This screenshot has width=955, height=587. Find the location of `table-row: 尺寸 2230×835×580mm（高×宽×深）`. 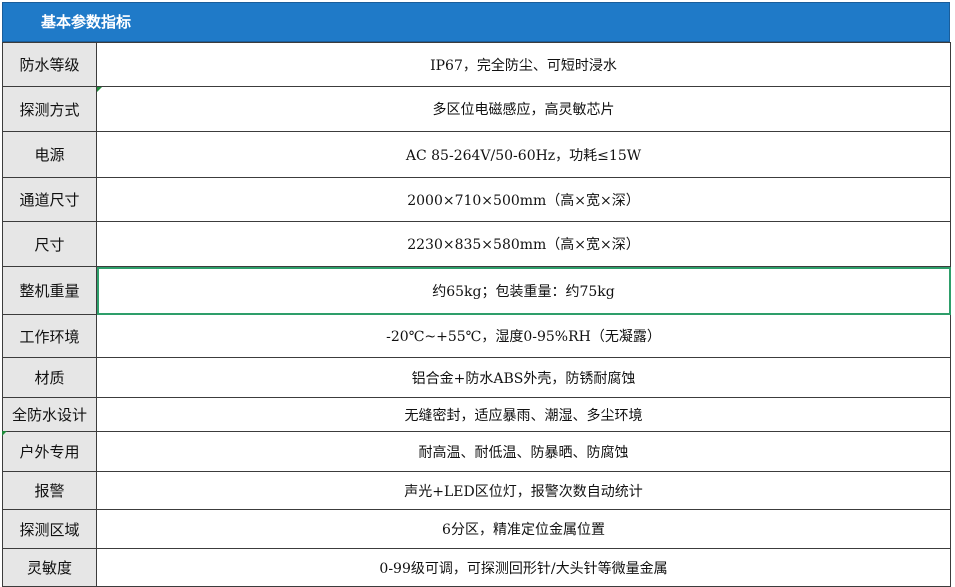

table-row: 尺寸 2230×835×580mm（高×宽×深） is located at coordinates (476, 244).